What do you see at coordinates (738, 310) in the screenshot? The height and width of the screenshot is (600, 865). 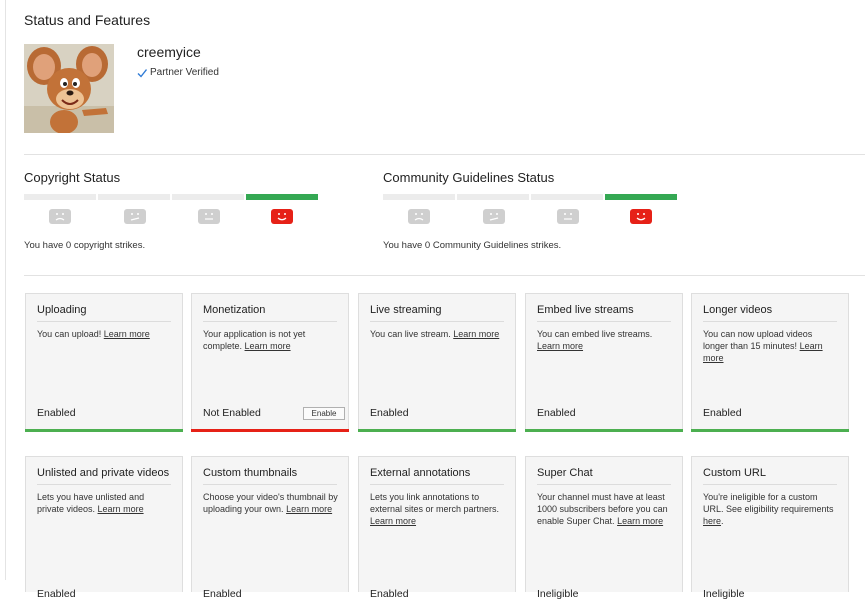 I see `card-title: Longer videos` at bounding box center [738, 310].